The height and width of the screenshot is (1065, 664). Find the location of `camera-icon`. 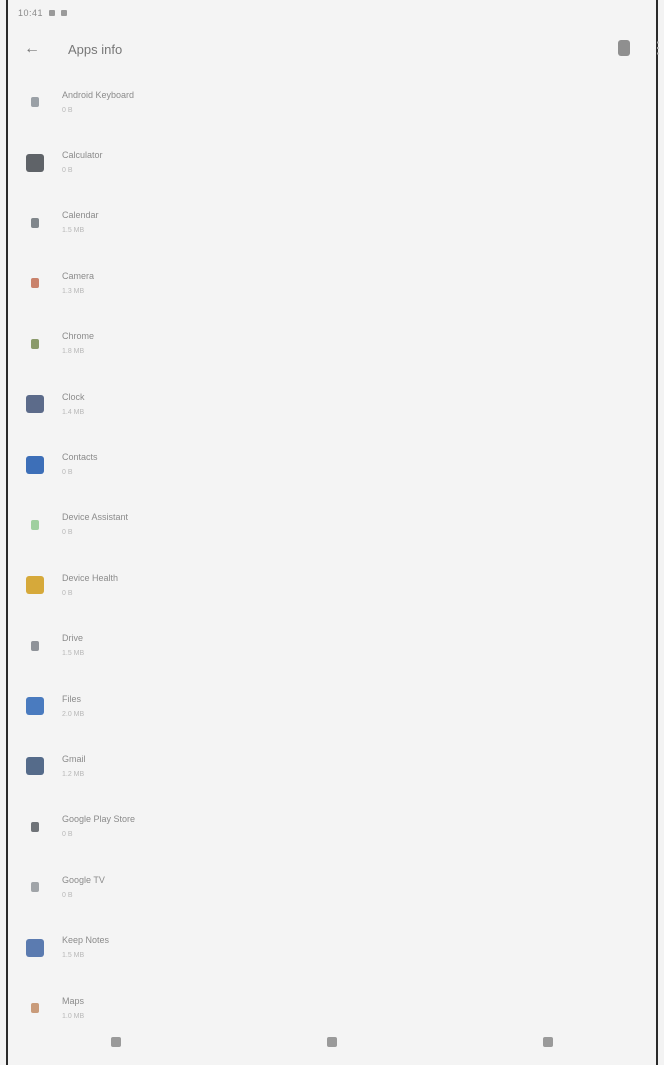

camera-icon is located at coordinates (35, 283).